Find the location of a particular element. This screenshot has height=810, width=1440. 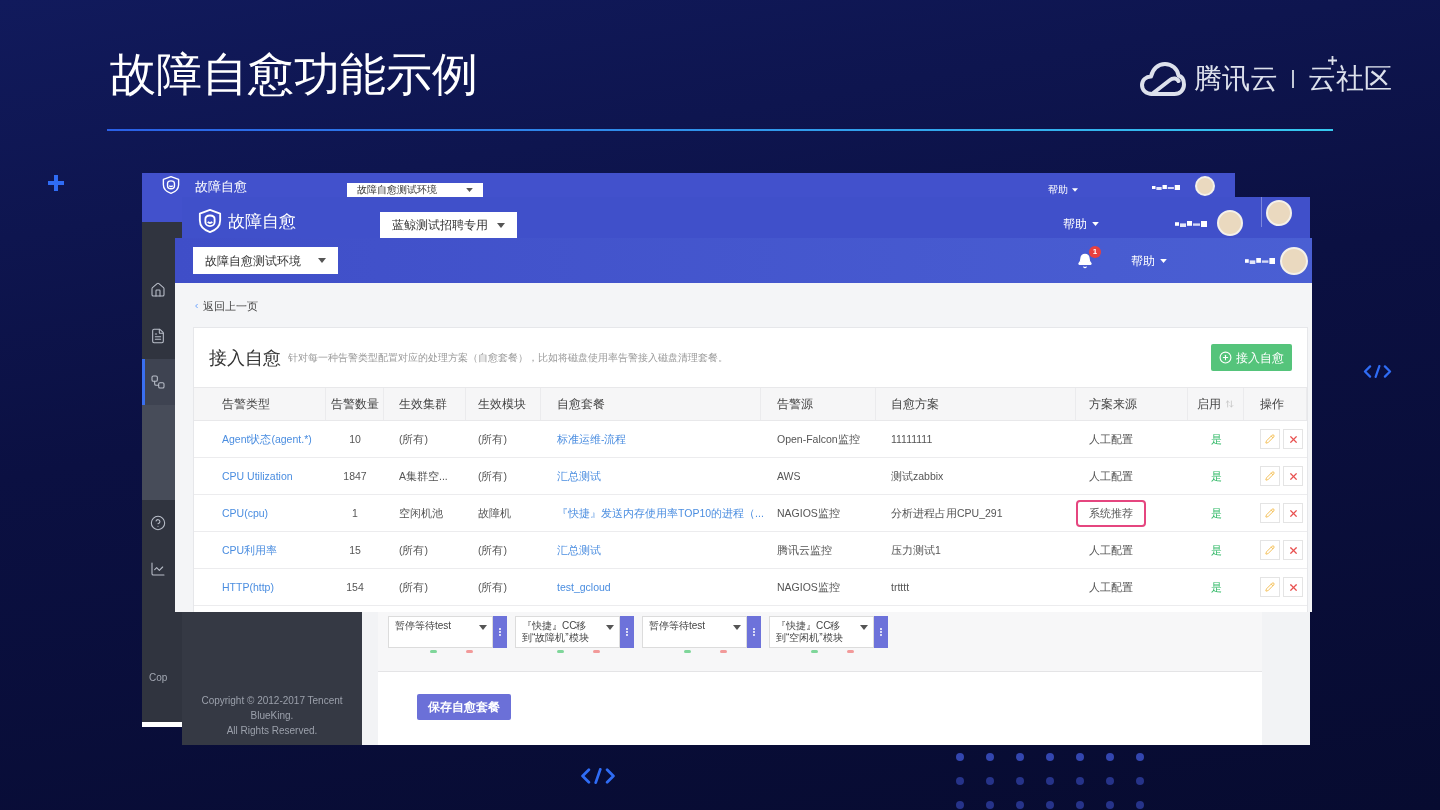

plan-text: trtttt is located at coordinates (900, 587).